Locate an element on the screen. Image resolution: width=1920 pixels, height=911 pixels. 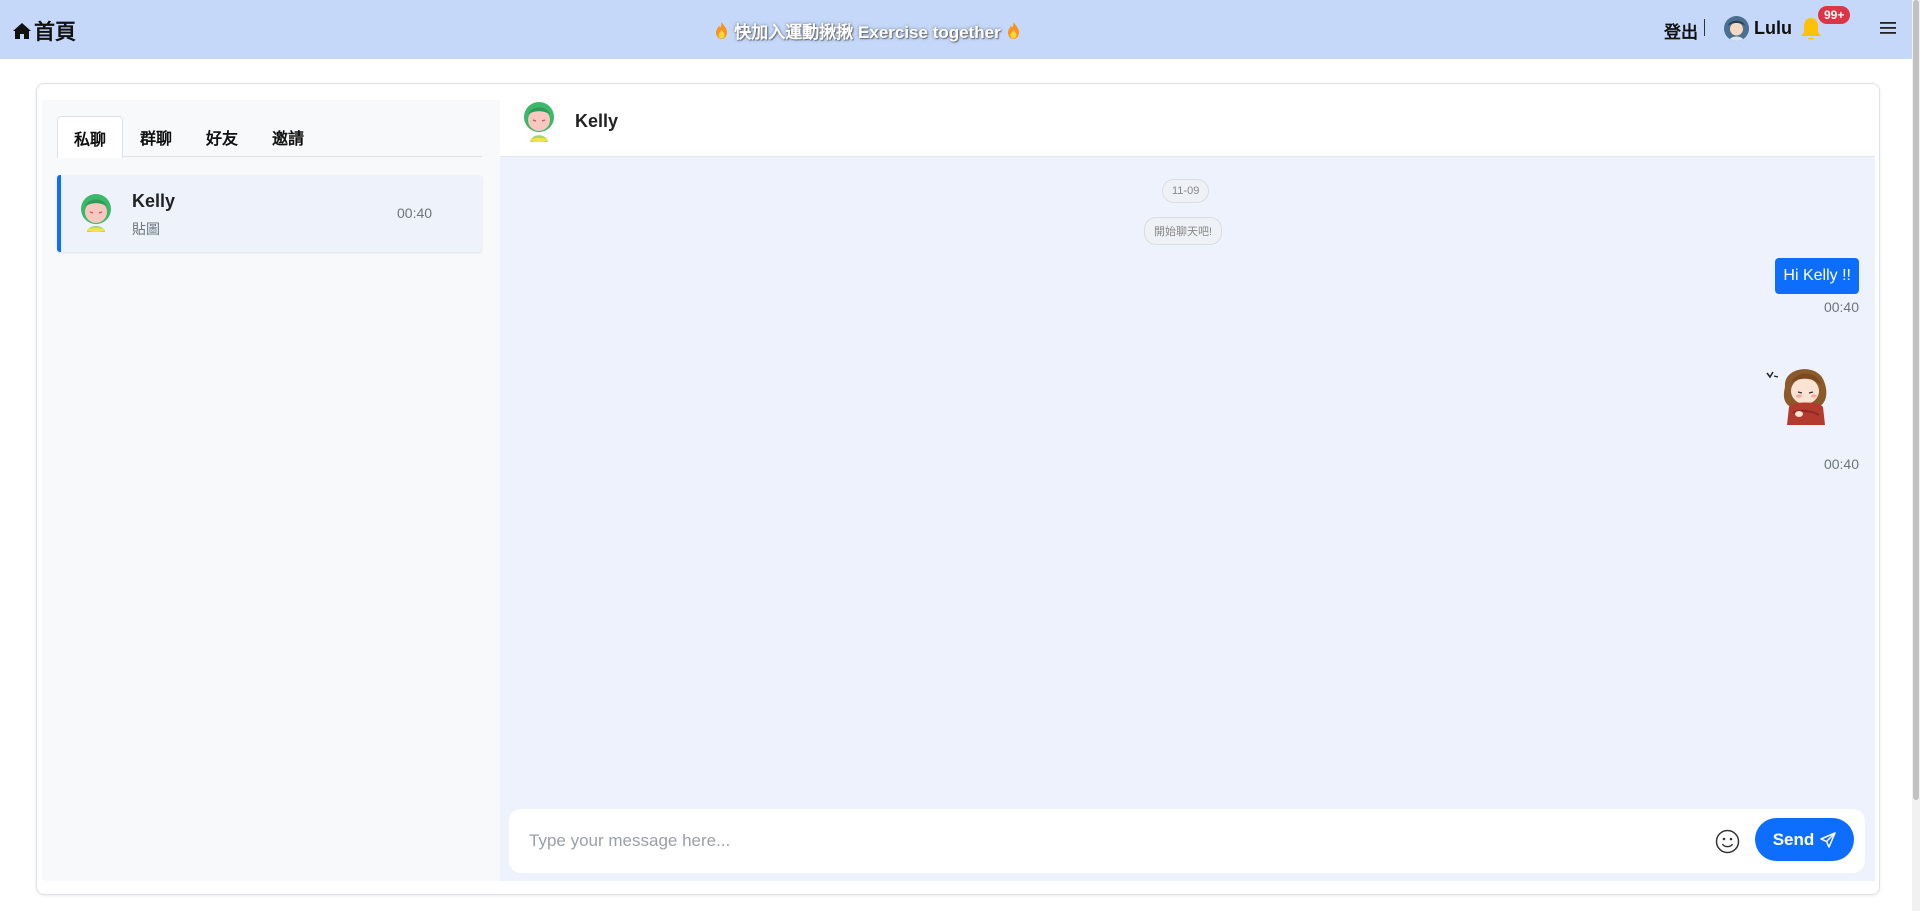
tab-private-chat: 私聊 is located at coordinates (90, 137).